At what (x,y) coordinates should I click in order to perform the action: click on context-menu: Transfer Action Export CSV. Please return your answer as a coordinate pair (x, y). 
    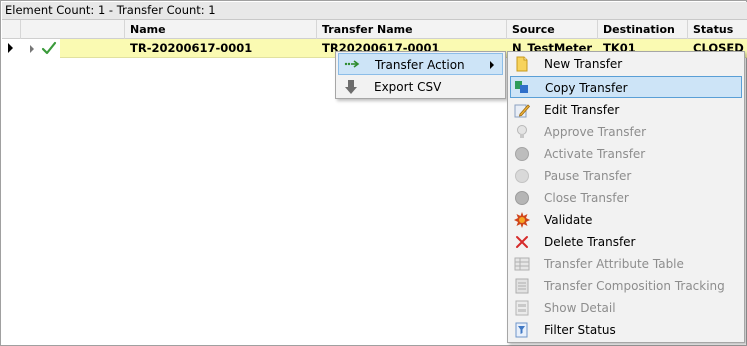
    Looking at the image, I should click on (420, 75).